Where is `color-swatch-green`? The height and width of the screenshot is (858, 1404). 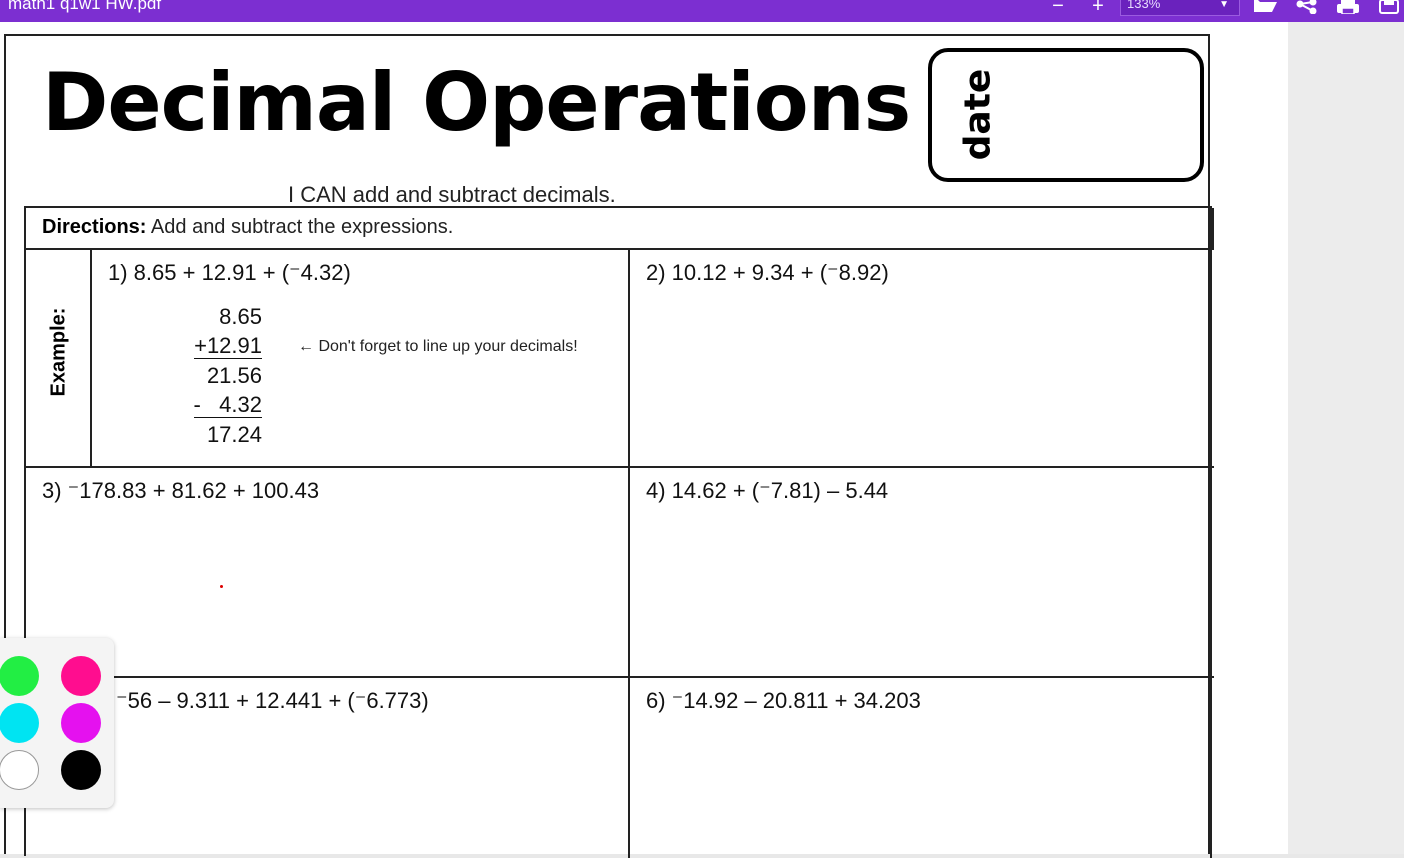 color-swatch-green is located at coordinates (19, 676).